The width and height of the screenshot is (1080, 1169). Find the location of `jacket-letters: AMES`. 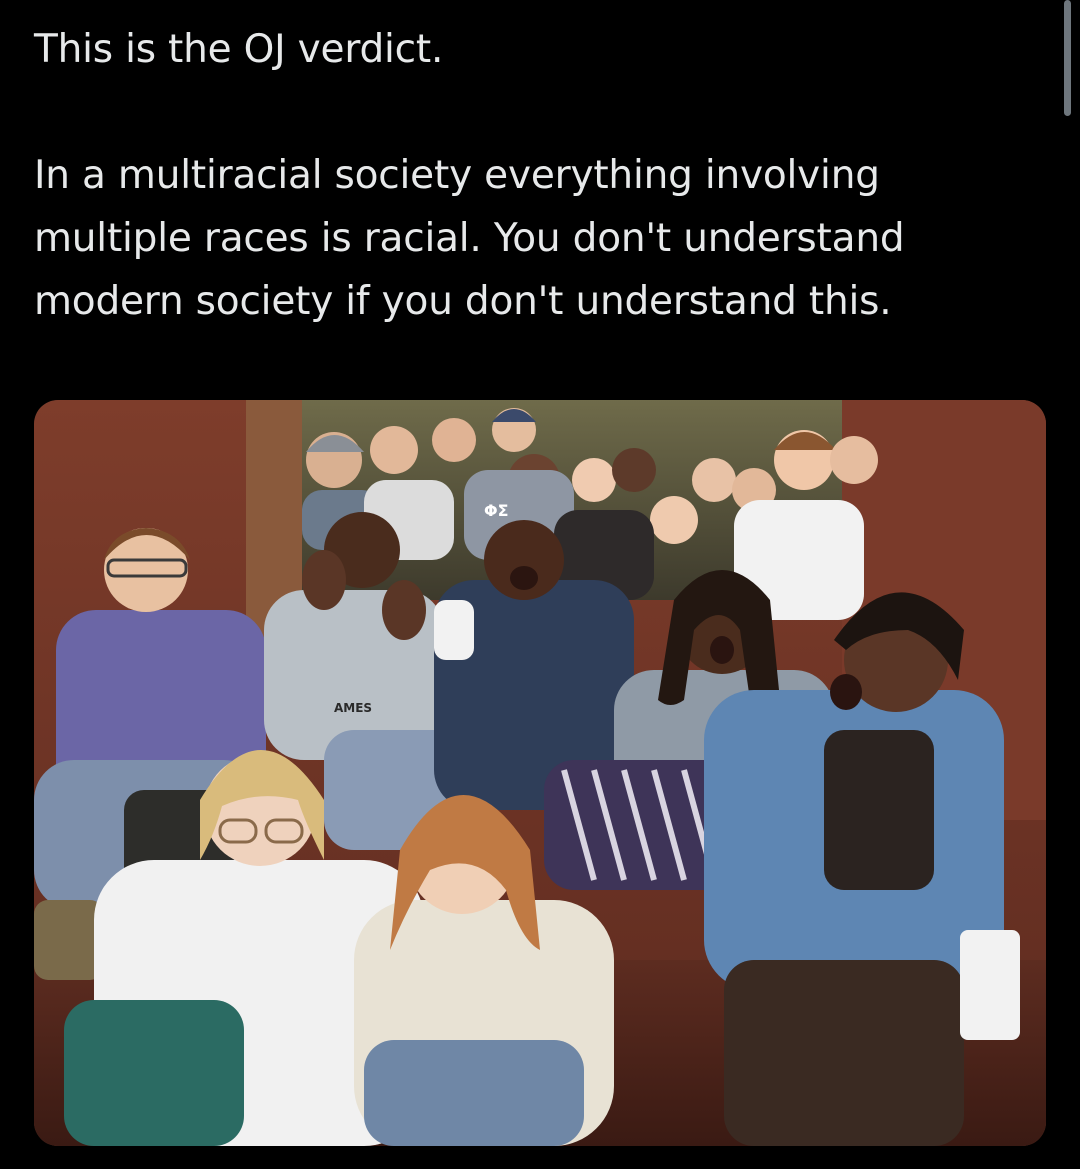

jacket-letters: AMES is located at coordinates (353, 708).